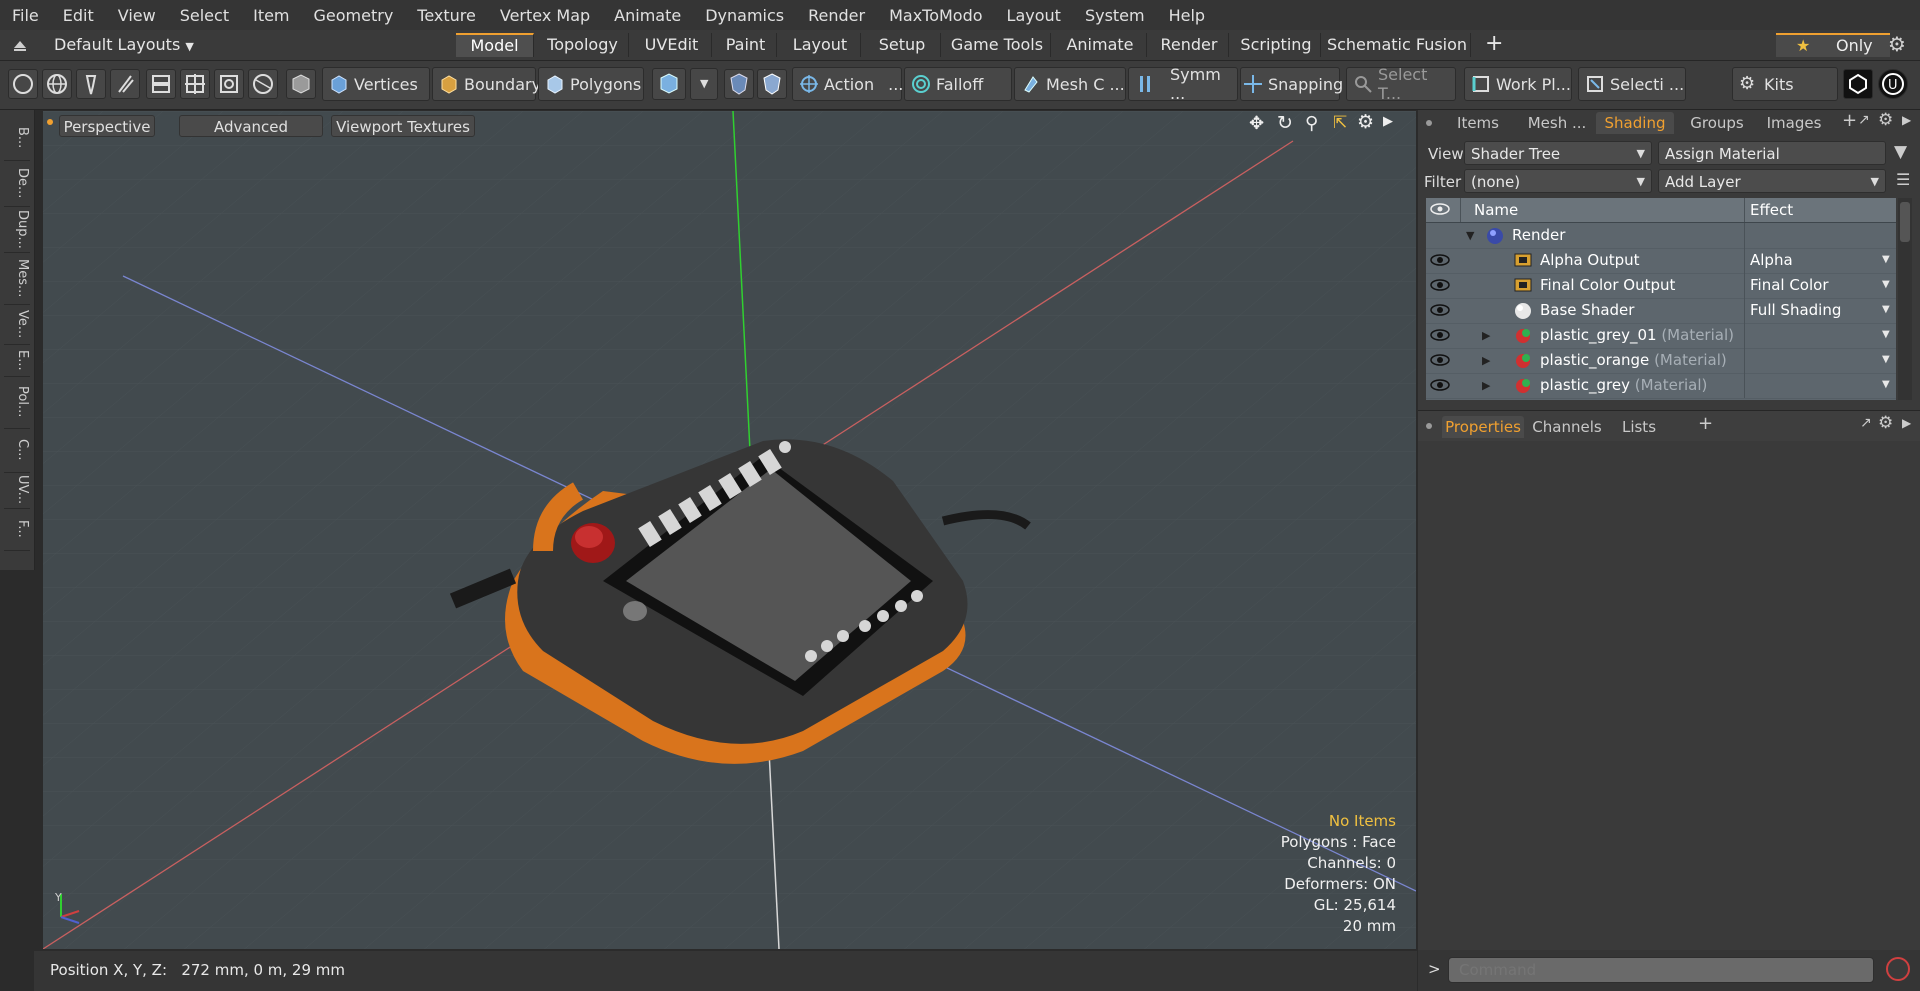 This screenshot has height=991, width=1920. I want to click on panel-gear-icon: ⚙, so click(1885, 120).